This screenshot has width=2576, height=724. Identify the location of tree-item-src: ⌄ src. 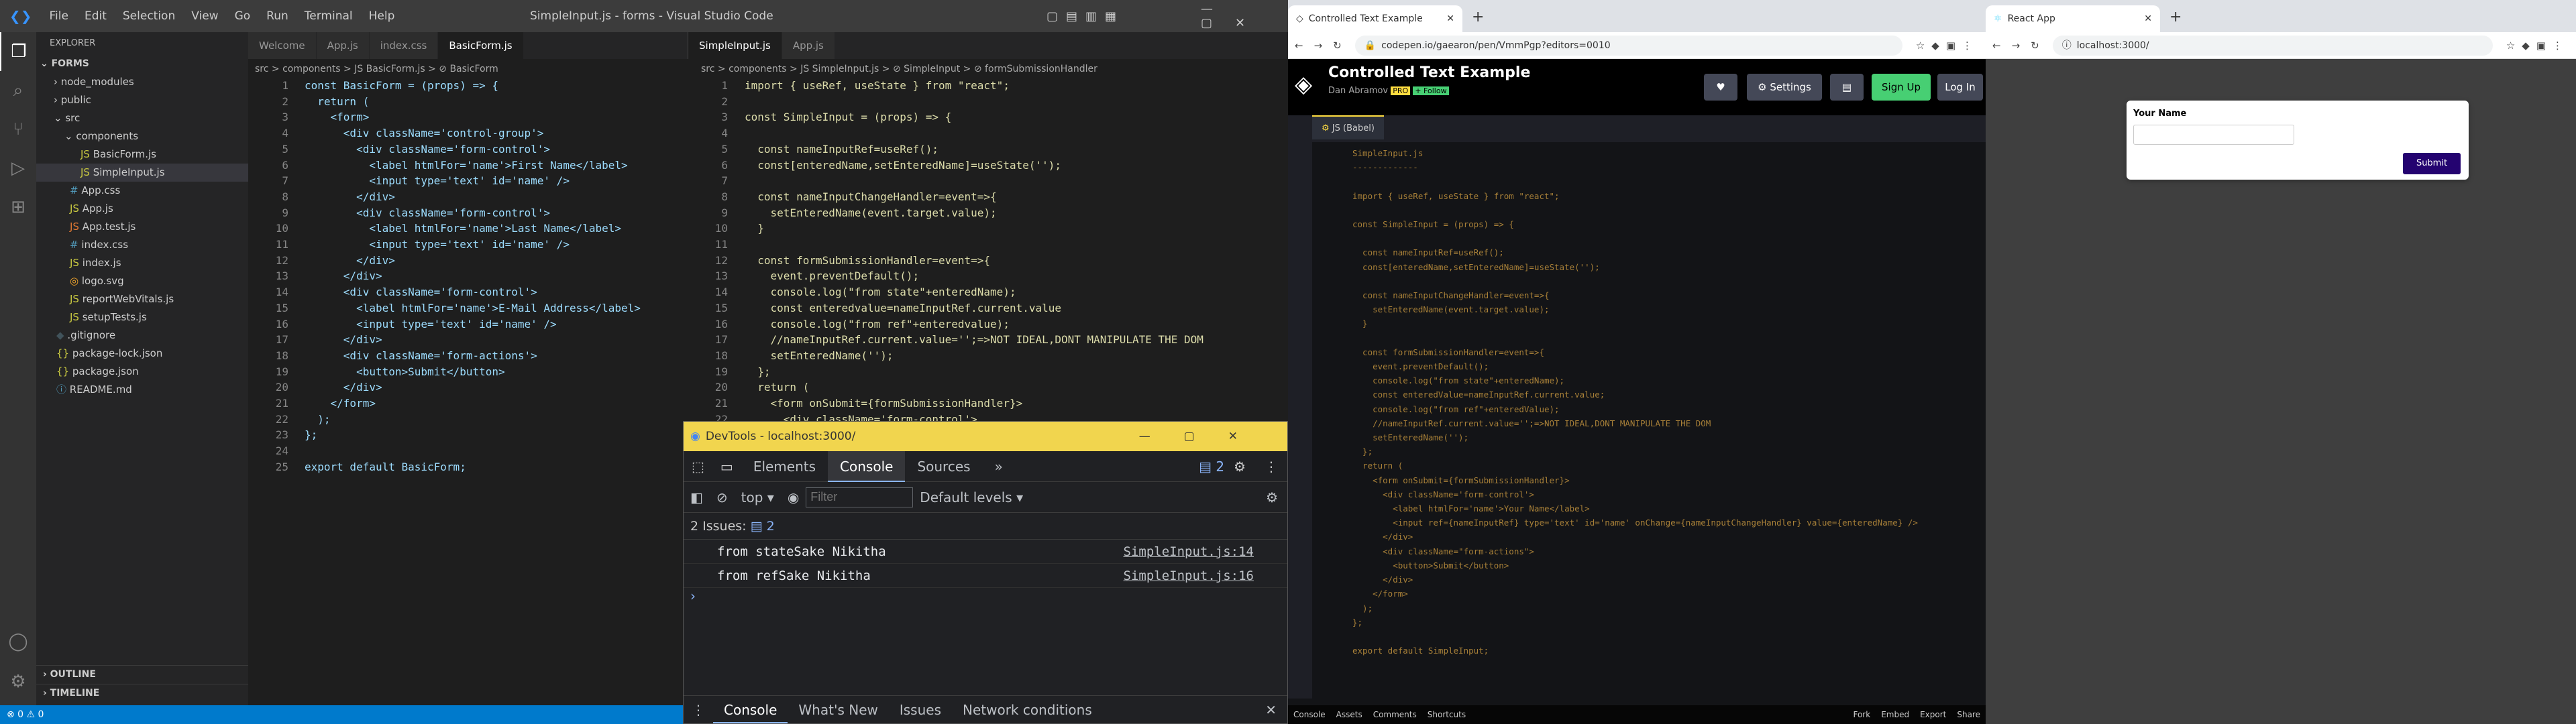
(142, 118).